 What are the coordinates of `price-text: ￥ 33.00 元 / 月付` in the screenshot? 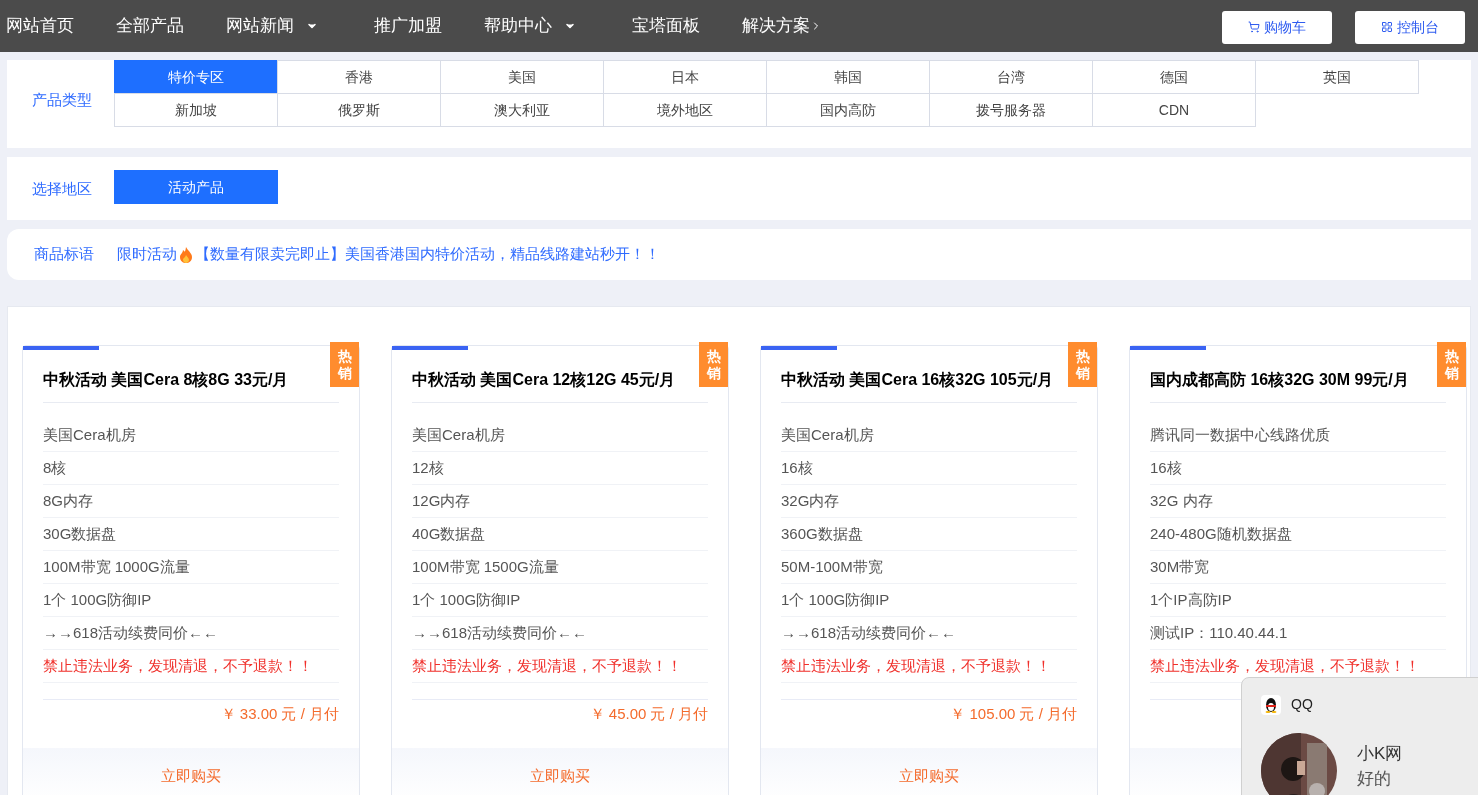 It's located at (279, 713).